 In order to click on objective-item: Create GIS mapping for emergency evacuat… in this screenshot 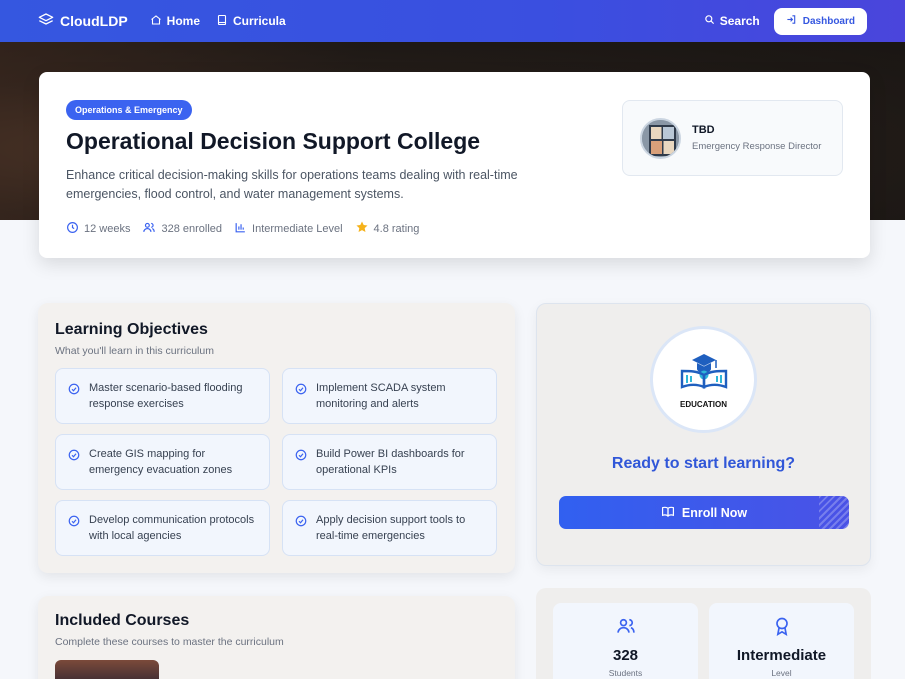, I will do `click(162, 462)`.